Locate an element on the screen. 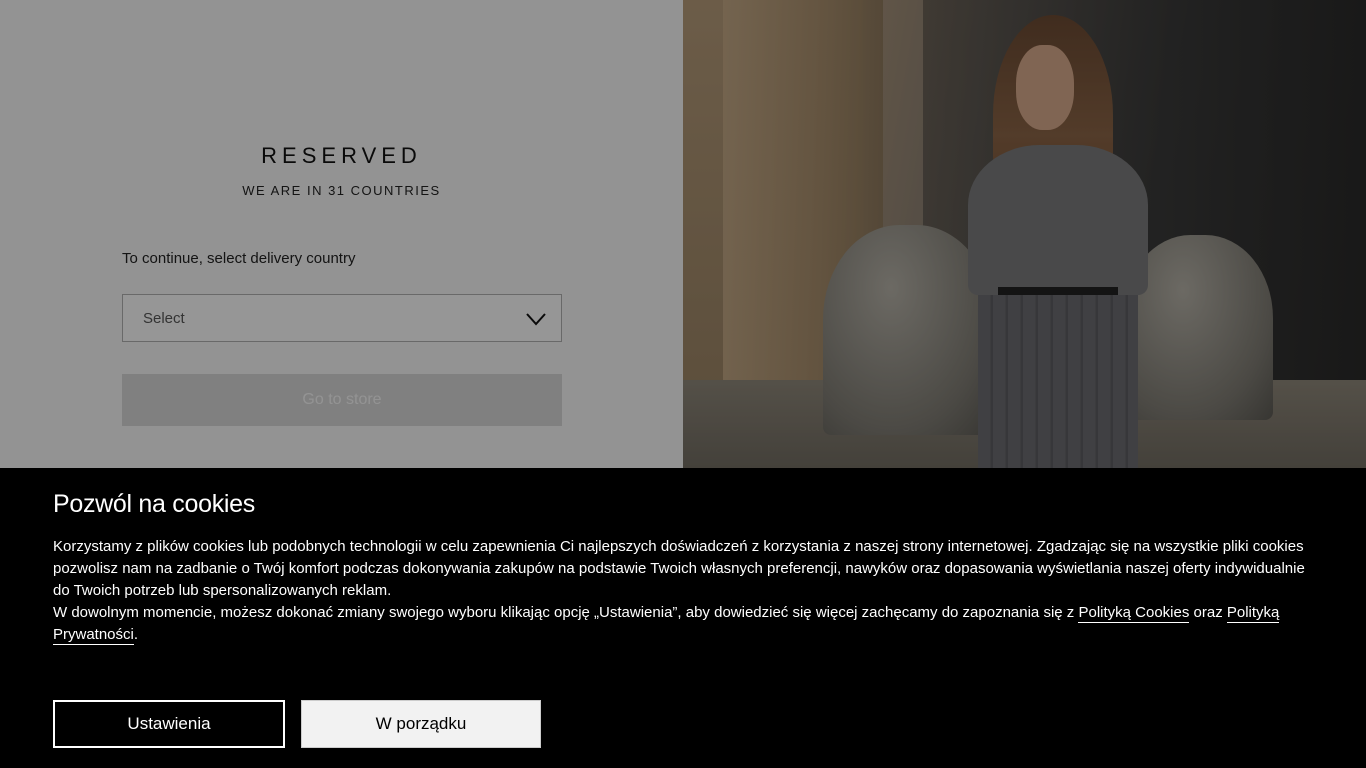 This screenshot has width=1366, height=768. cookie-policy-link: Polityką Cookies is located at coordinates (1134, 613).